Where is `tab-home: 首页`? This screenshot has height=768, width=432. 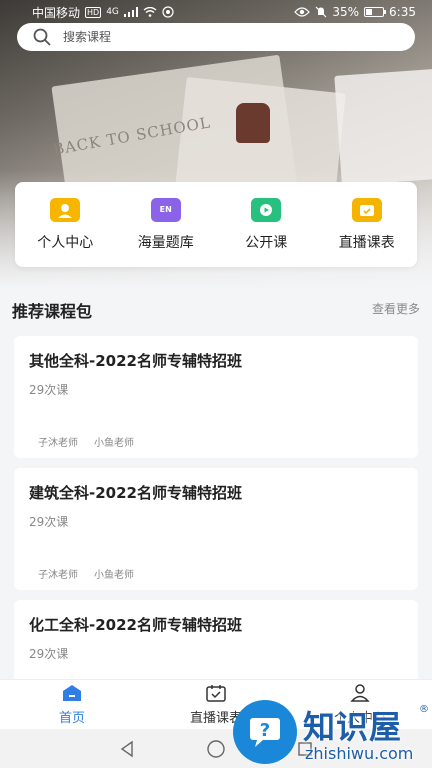
tab-home: 首页 is located at coordinates (72, 704).